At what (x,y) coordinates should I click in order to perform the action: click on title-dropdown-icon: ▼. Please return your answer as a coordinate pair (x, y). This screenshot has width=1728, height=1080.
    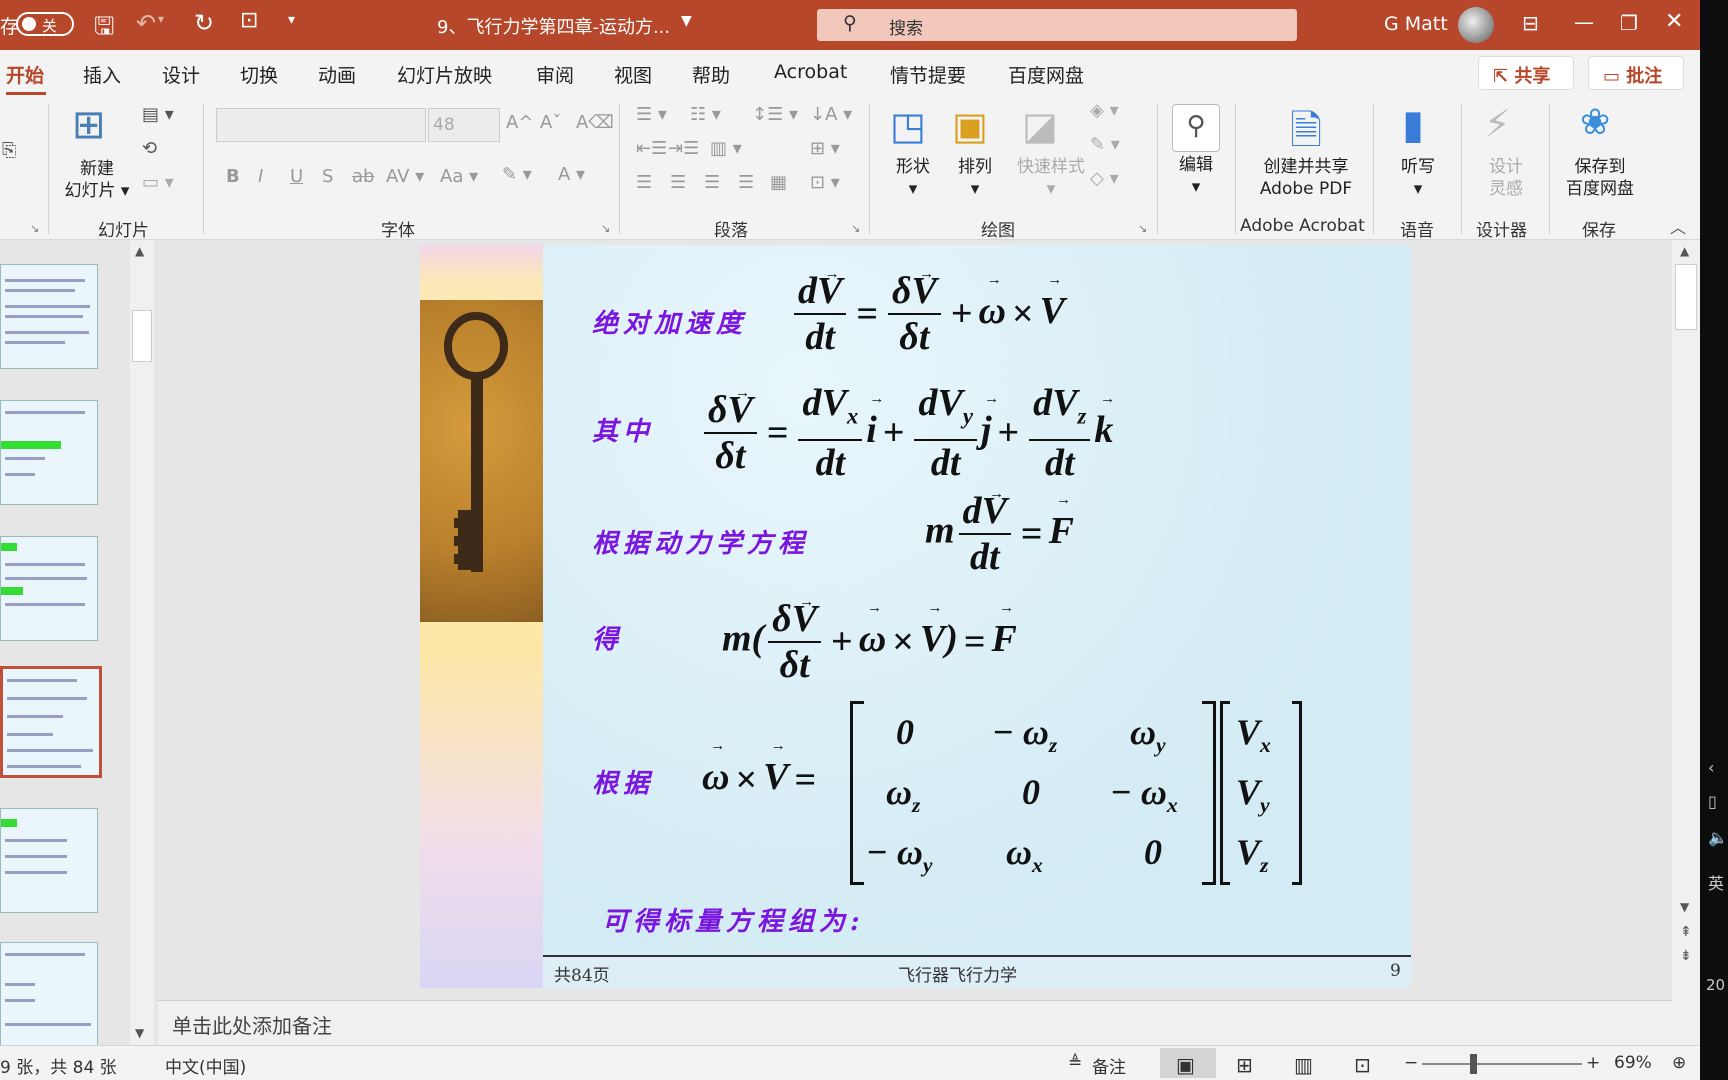
    Looking at the image, I should click on (686, 21).